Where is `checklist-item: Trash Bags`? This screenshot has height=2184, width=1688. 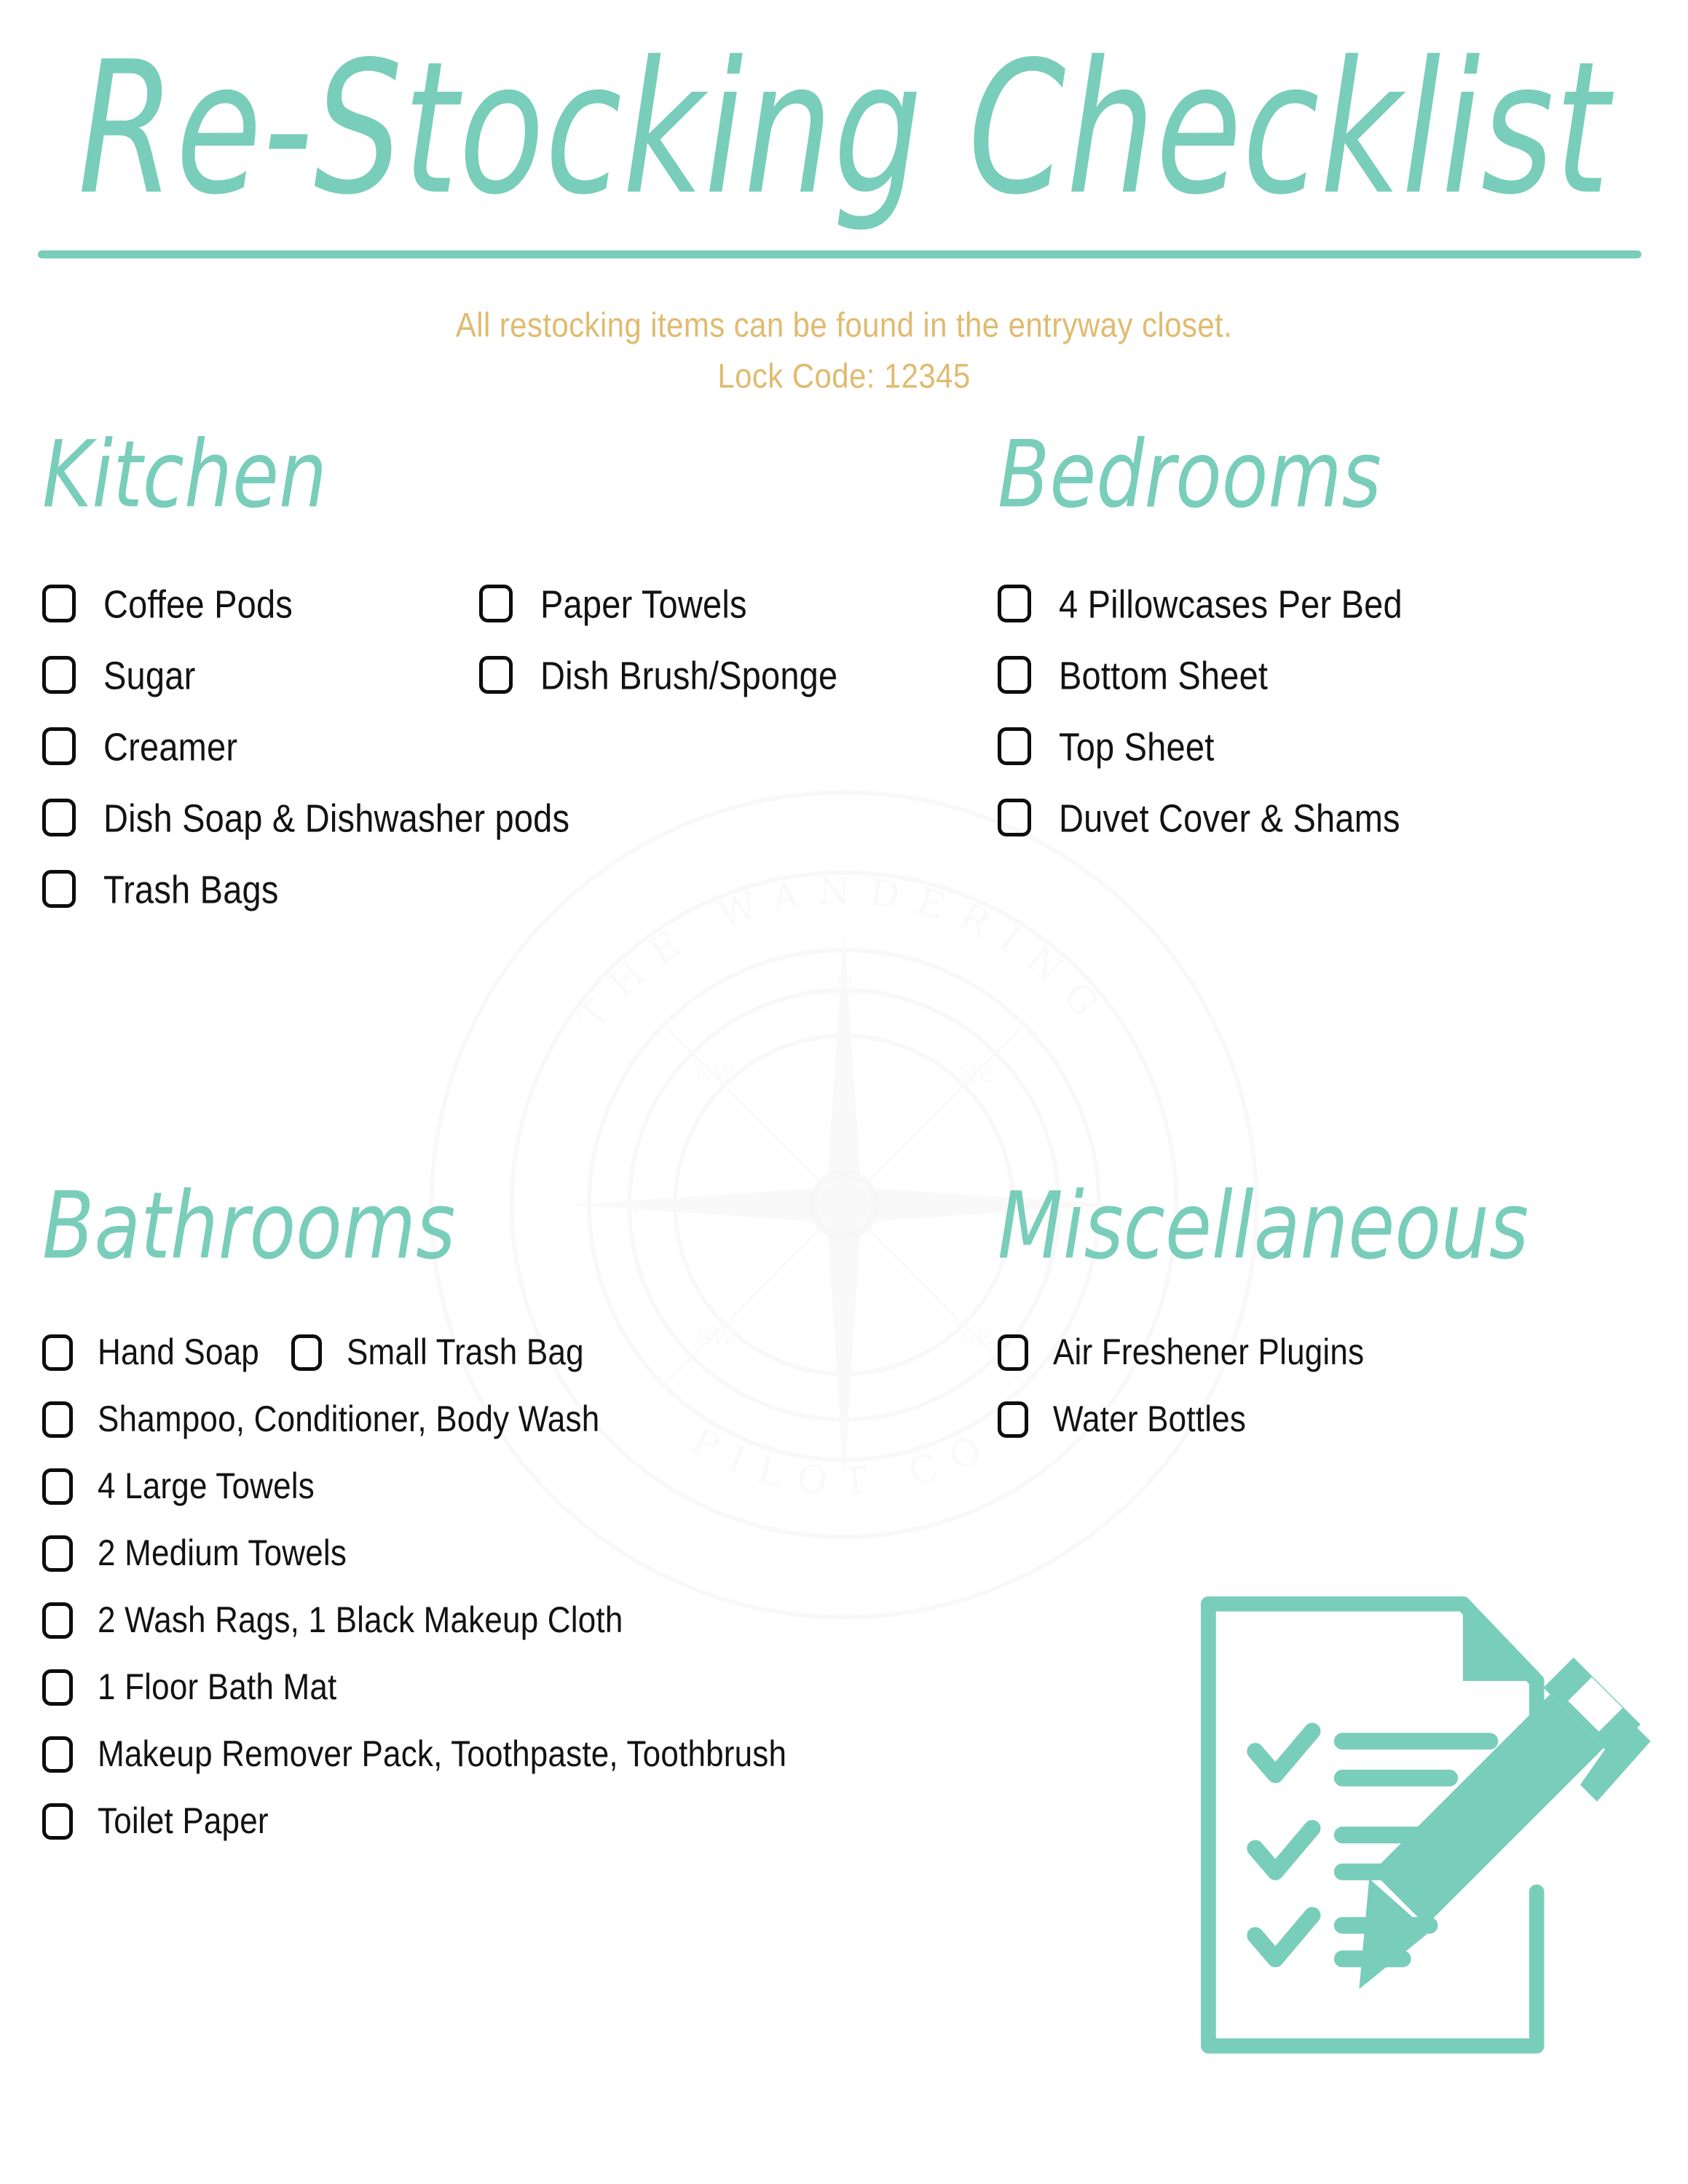 checklist-item: Trash Bags is located at coordinates (515, 889).